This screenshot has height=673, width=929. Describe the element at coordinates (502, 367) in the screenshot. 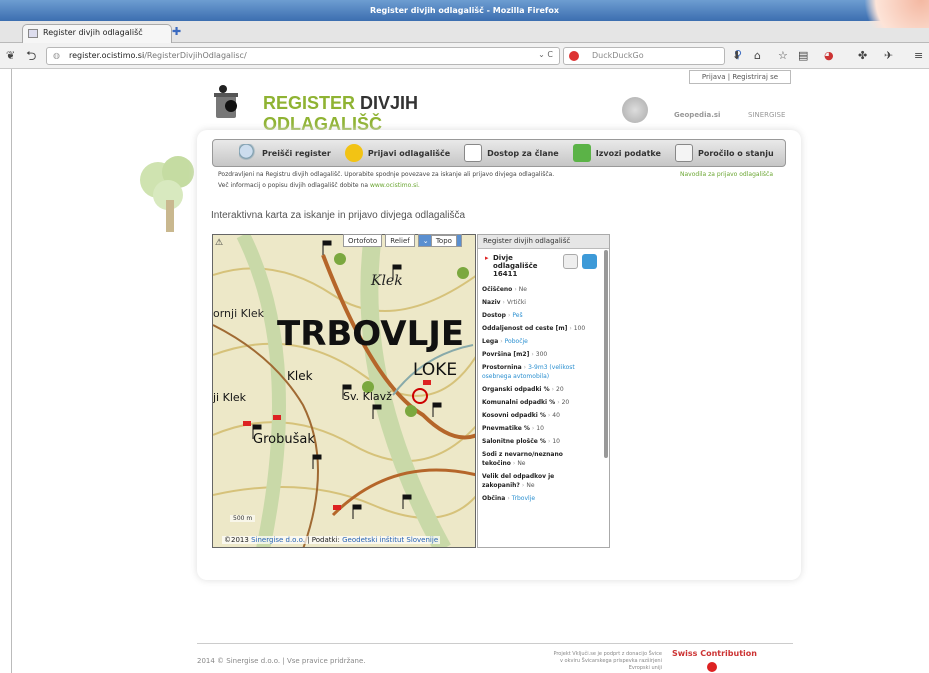

I see `field-key: Prostornina` at that location.